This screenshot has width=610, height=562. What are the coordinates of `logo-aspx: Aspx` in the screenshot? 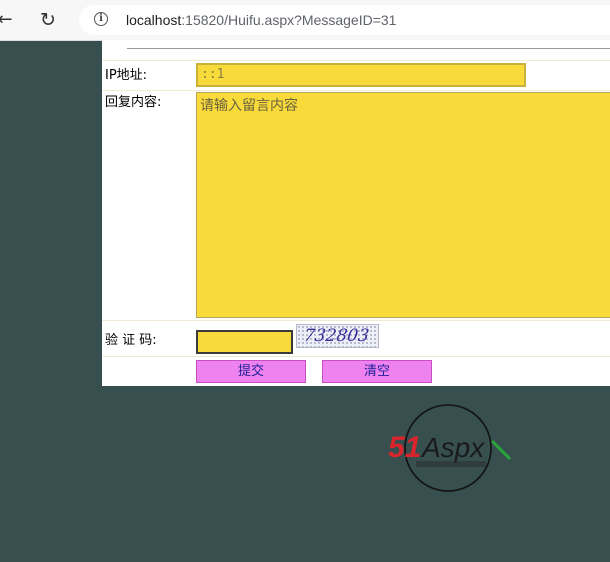 It's located at (452, 447).